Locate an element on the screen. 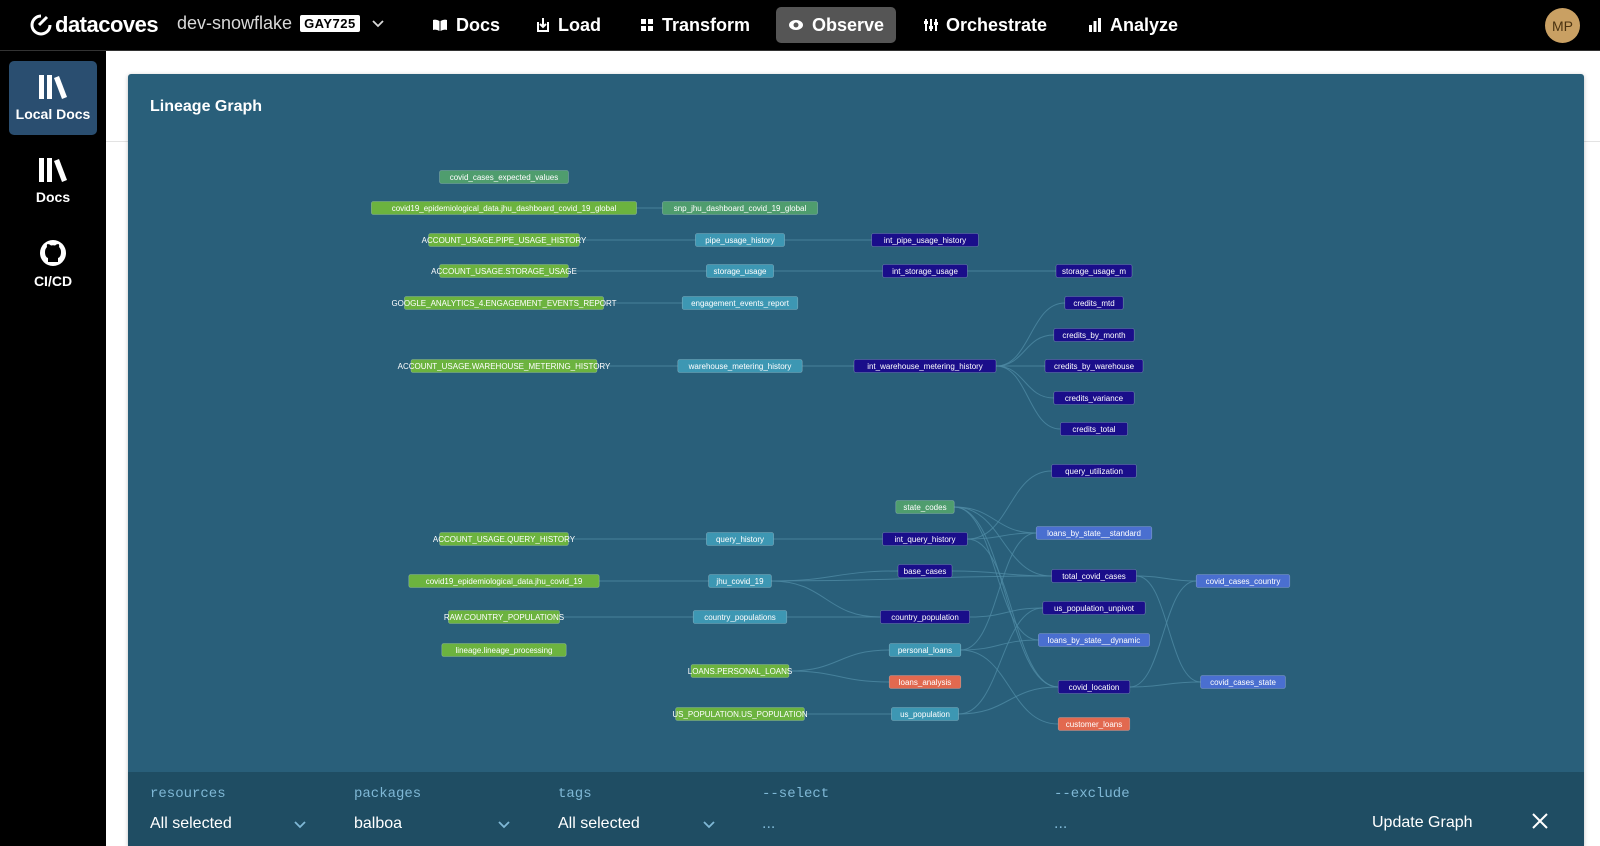 This screenshot has height=846, width=1600. panel-title: Lineage Graph is located at coordinates (206, 106).